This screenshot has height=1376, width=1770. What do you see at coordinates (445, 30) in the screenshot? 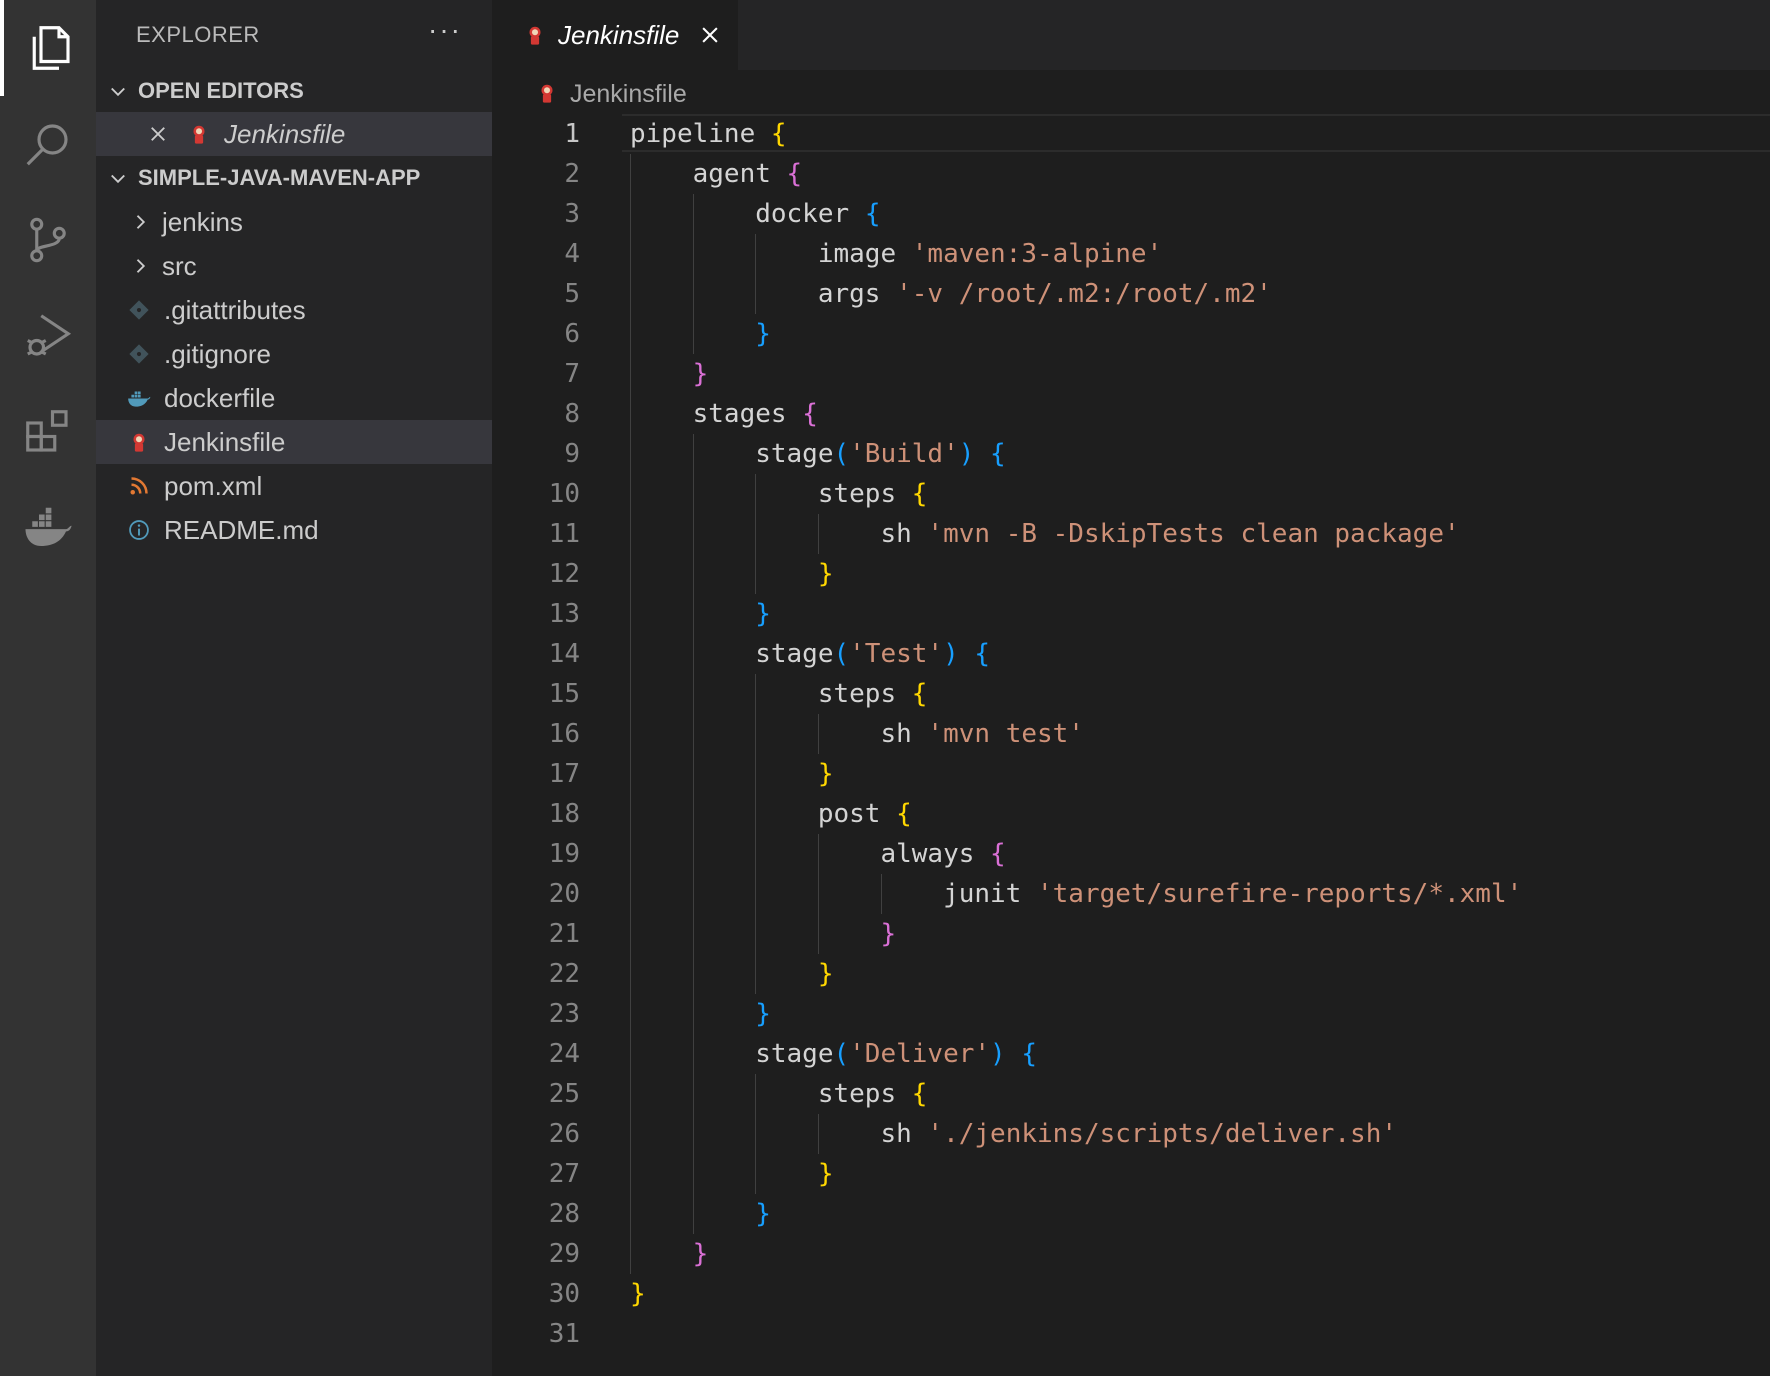
I see `more-actions-icon: ···` at bounding box center [445, 30].